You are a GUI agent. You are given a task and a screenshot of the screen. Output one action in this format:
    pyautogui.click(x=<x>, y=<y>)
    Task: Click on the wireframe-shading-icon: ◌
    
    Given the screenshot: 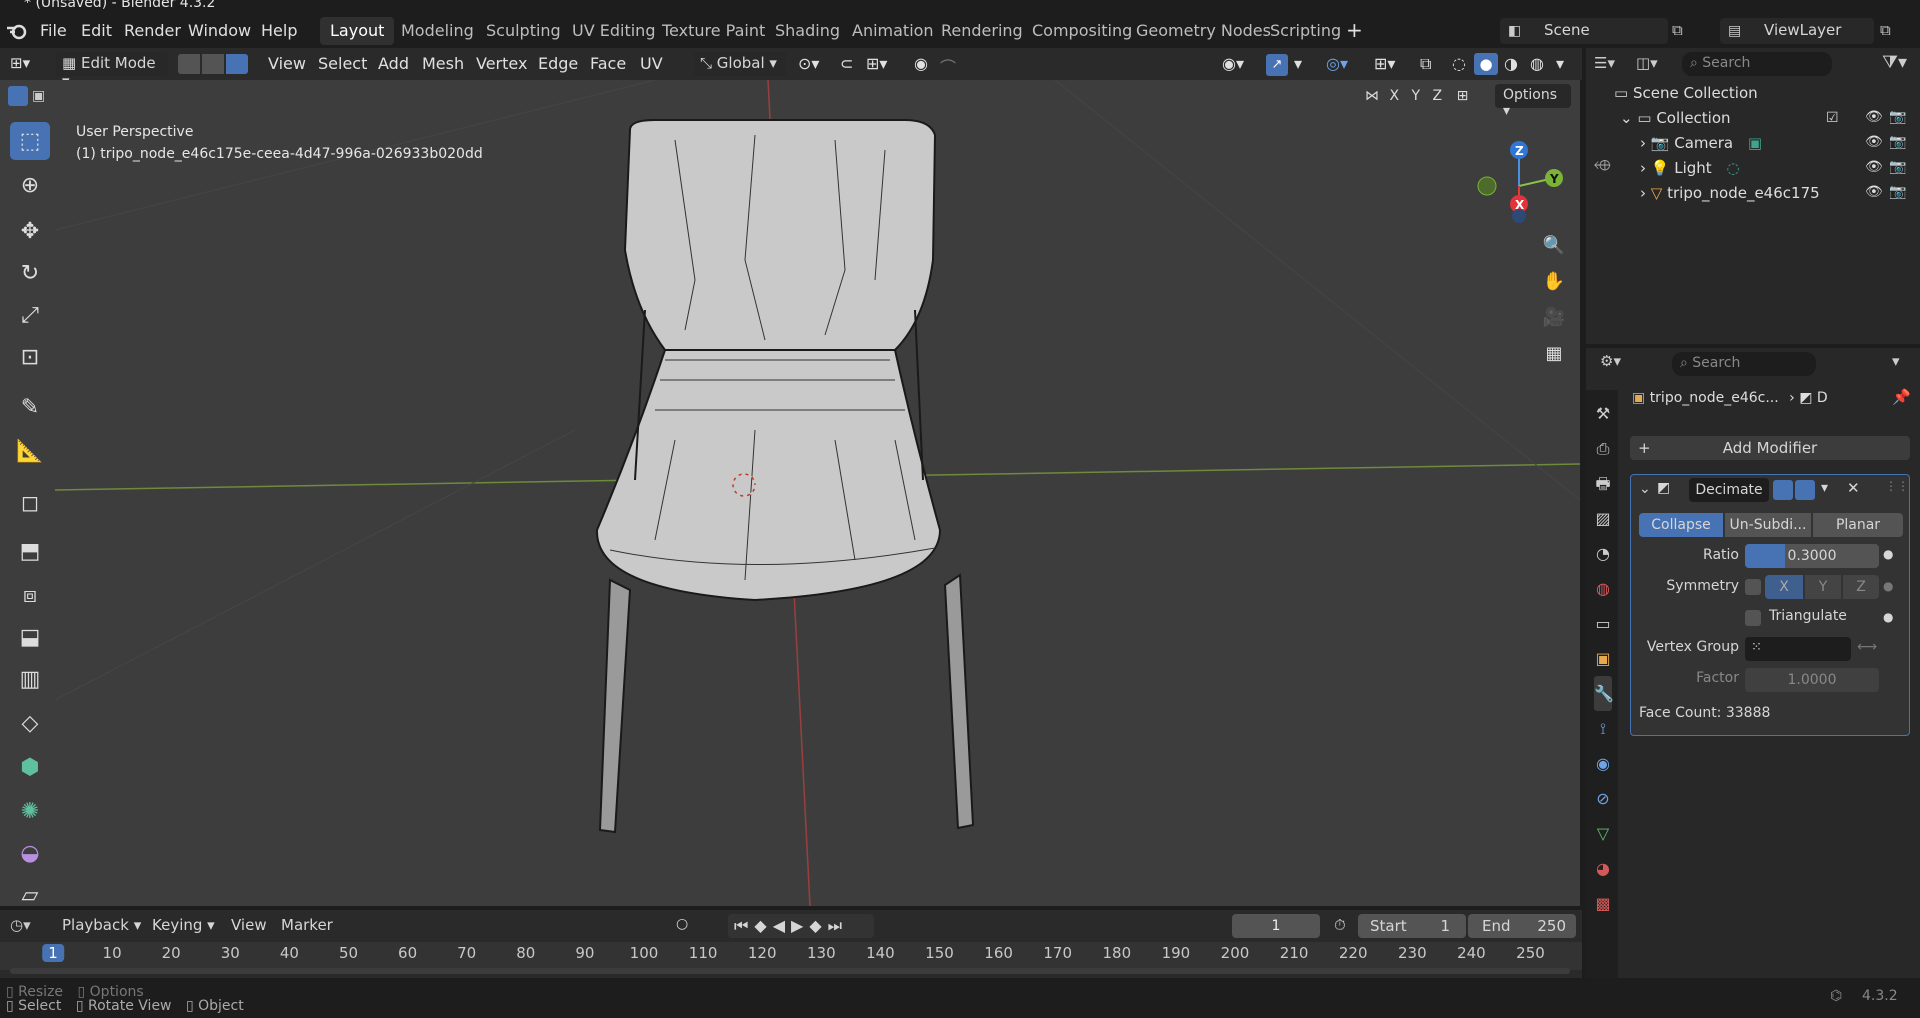 What is the action you would take?
    pyautogui.click(x=1459, y=63)
    